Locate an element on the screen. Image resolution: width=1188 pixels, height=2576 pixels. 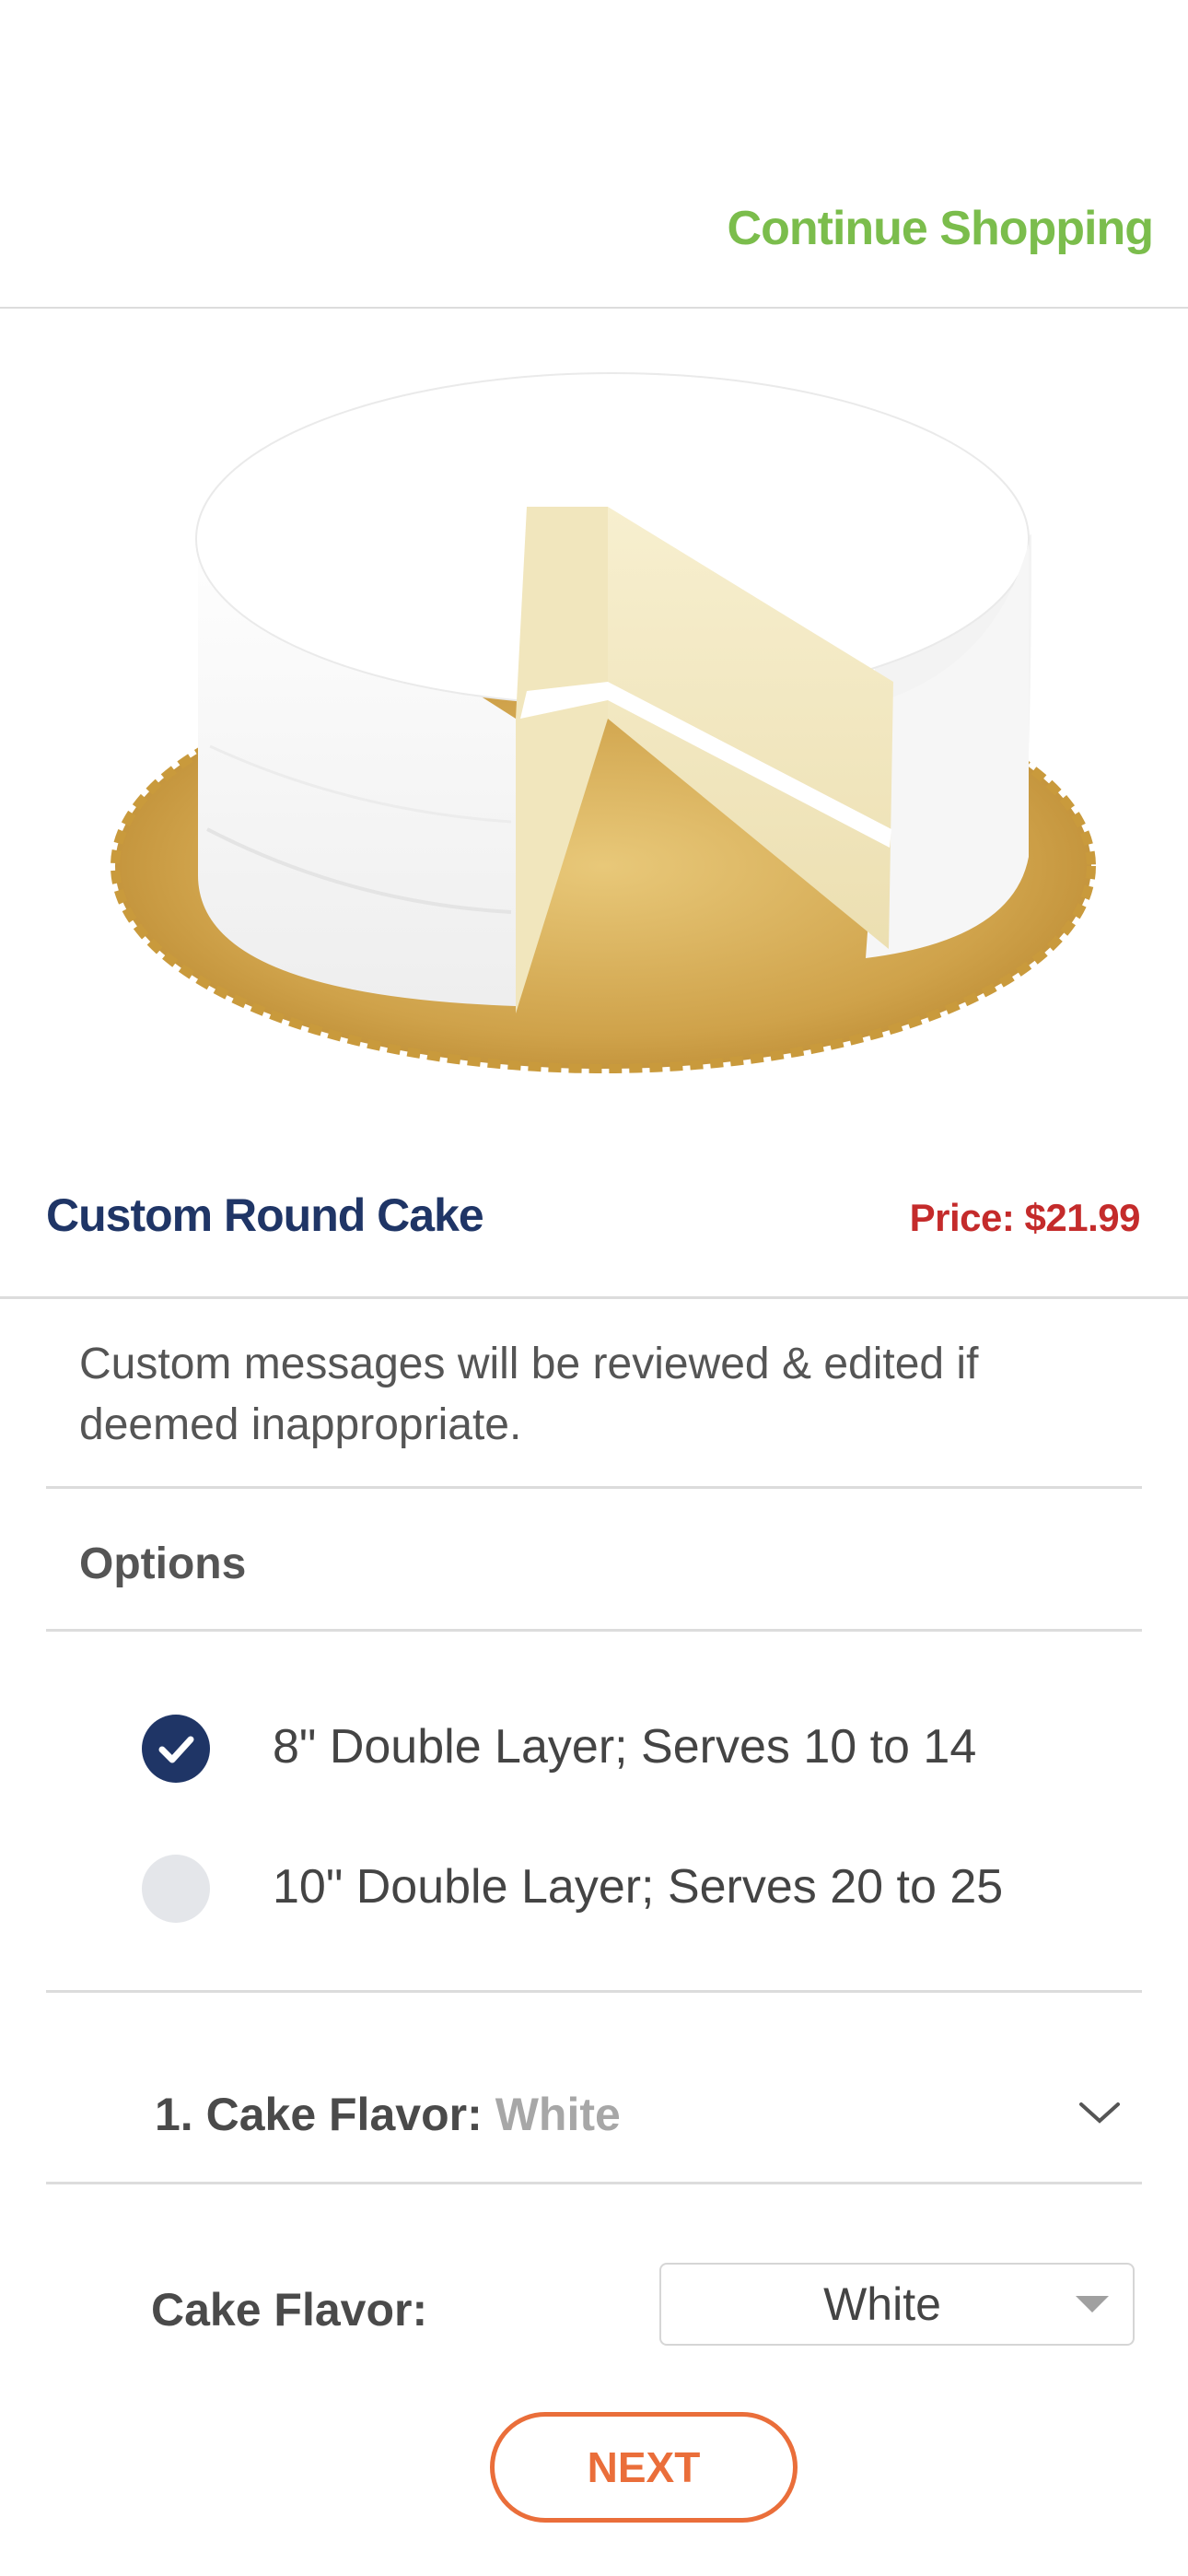
option-8-inch: 8" Double Layer; Serves 10 to 14 is located at coordinates (598, 1749).